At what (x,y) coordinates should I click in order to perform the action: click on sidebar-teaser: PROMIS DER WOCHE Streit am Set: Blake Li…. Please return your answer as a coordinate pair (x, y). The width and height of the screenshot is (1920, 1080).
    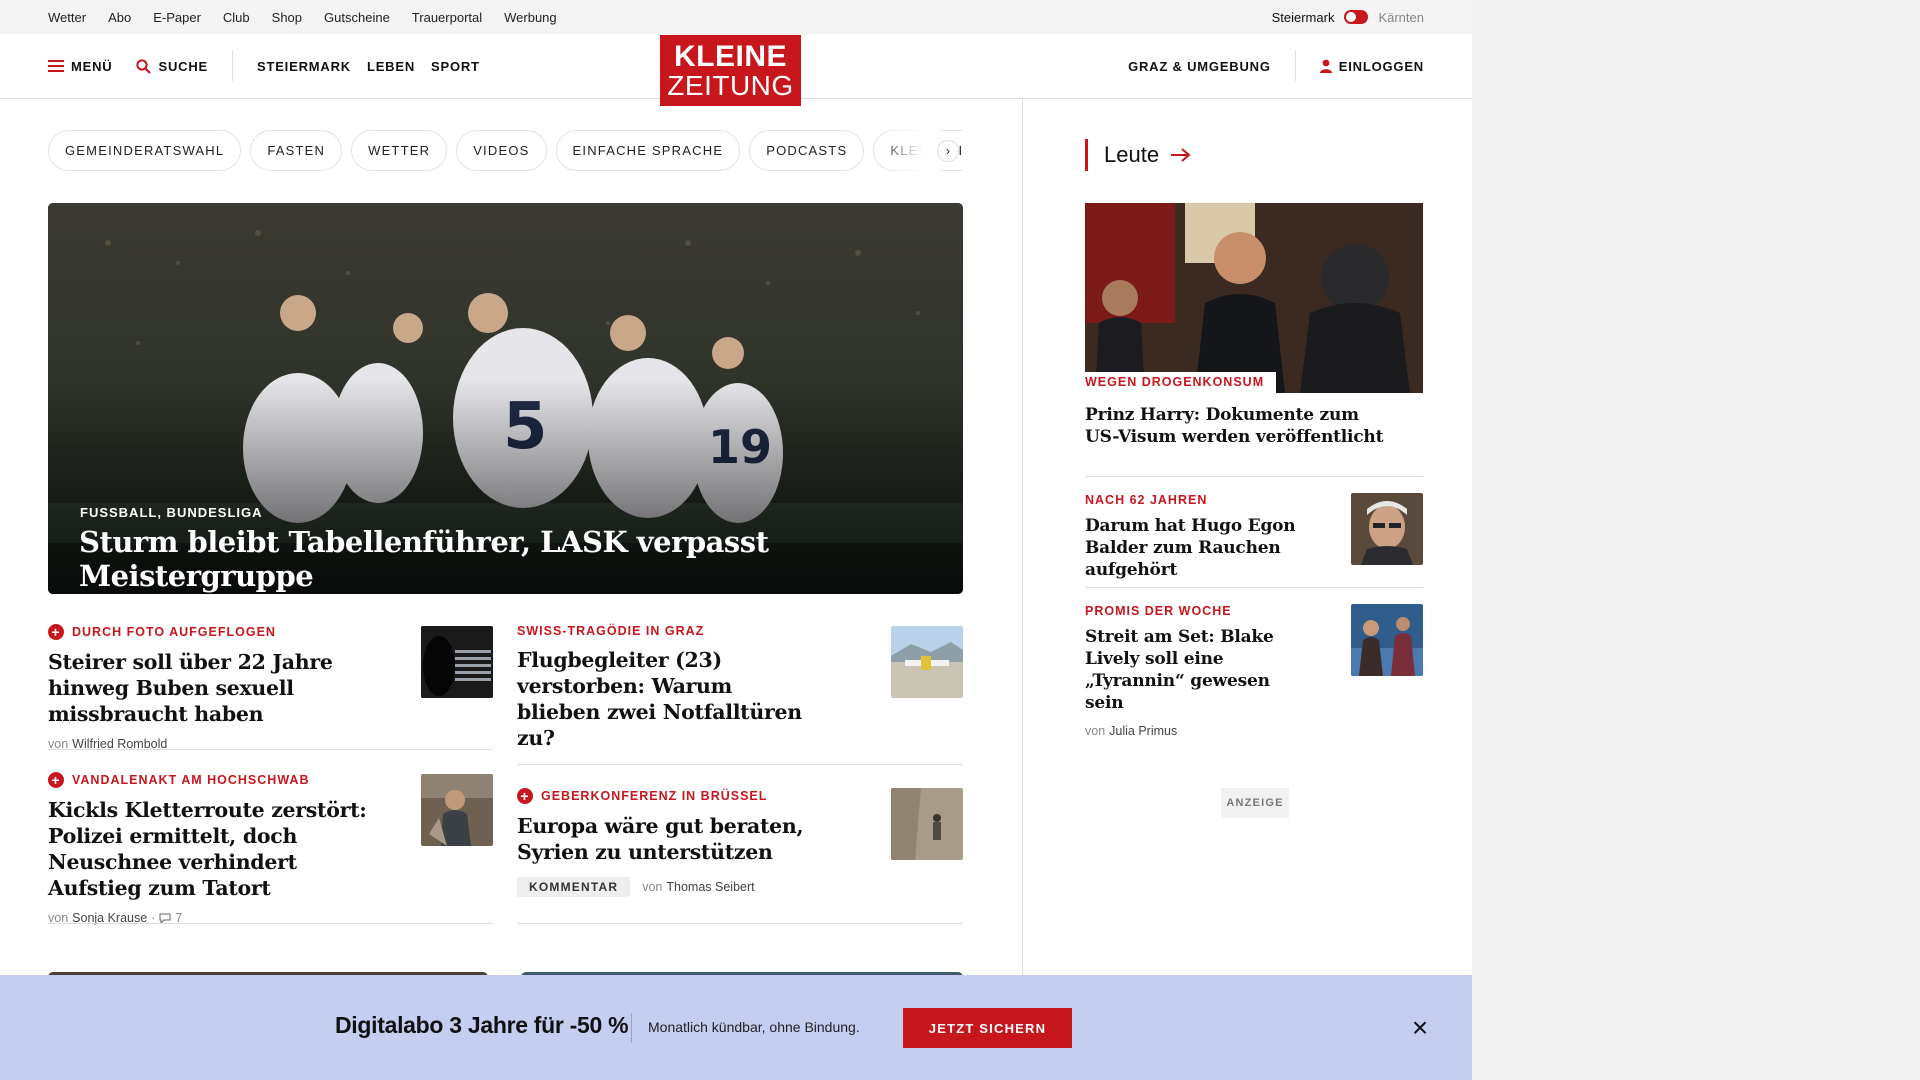
    Looking at the image, I should click on (1210, 671).